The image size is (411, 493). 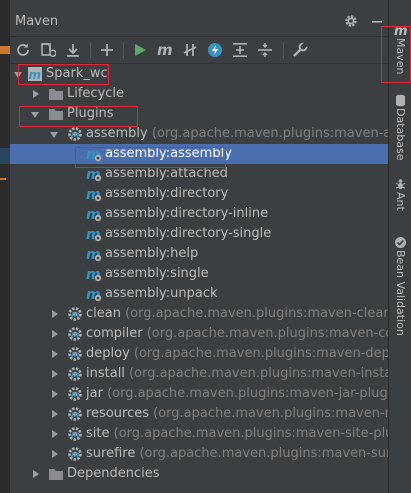 I want to click on add-icon, so click(x=107, y=50).